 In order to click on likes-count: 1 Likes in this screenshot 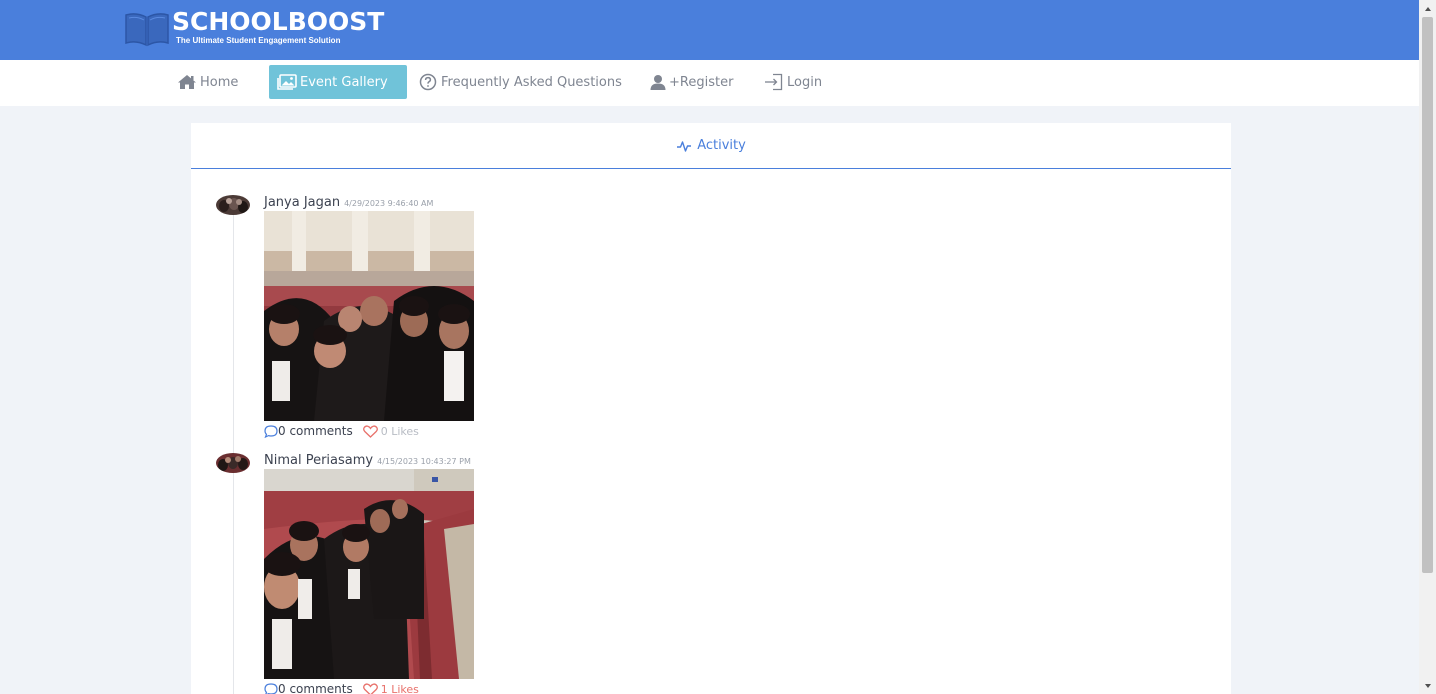, I will do `click(399, 688)`.